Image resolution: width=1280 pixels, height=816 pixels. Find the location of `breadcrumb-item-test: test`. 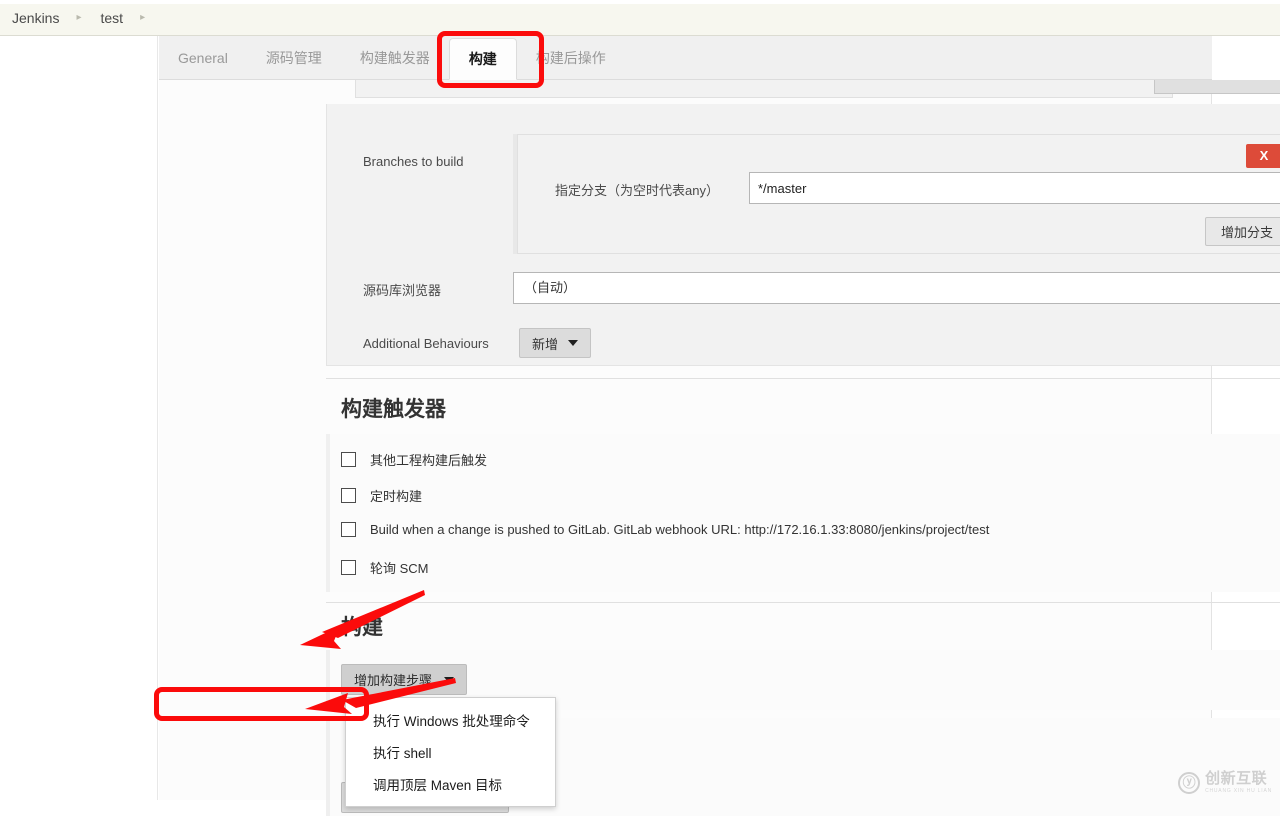

breadcrumb-item-test: test is located at coordinates (112, 18).